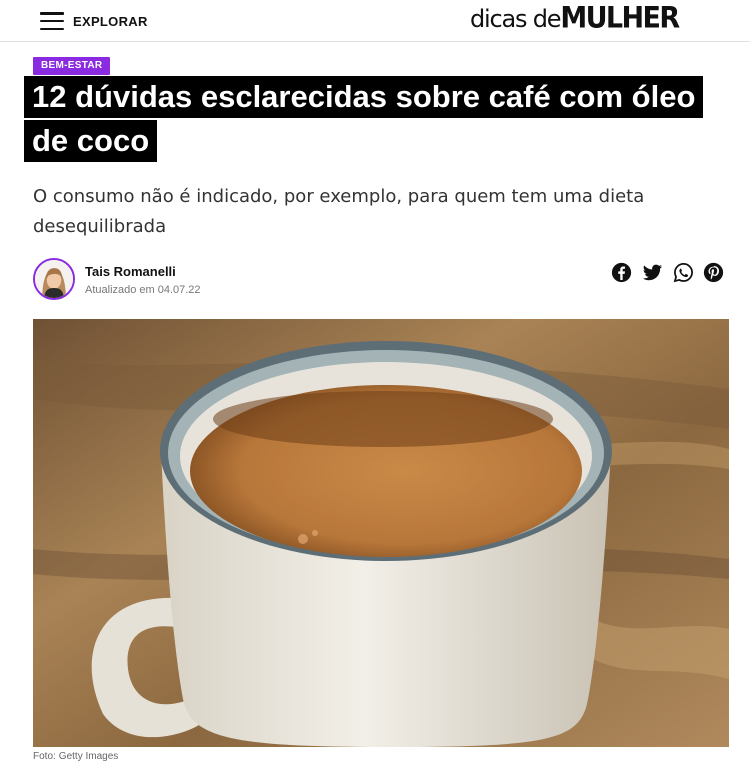 Image resolution: width=750 pixels, height=771 pixels. What do you see at coordinates (516, 19) in the screenshot?
I see `logo-text-regular: dicas de` at bounding box center [516, 19].